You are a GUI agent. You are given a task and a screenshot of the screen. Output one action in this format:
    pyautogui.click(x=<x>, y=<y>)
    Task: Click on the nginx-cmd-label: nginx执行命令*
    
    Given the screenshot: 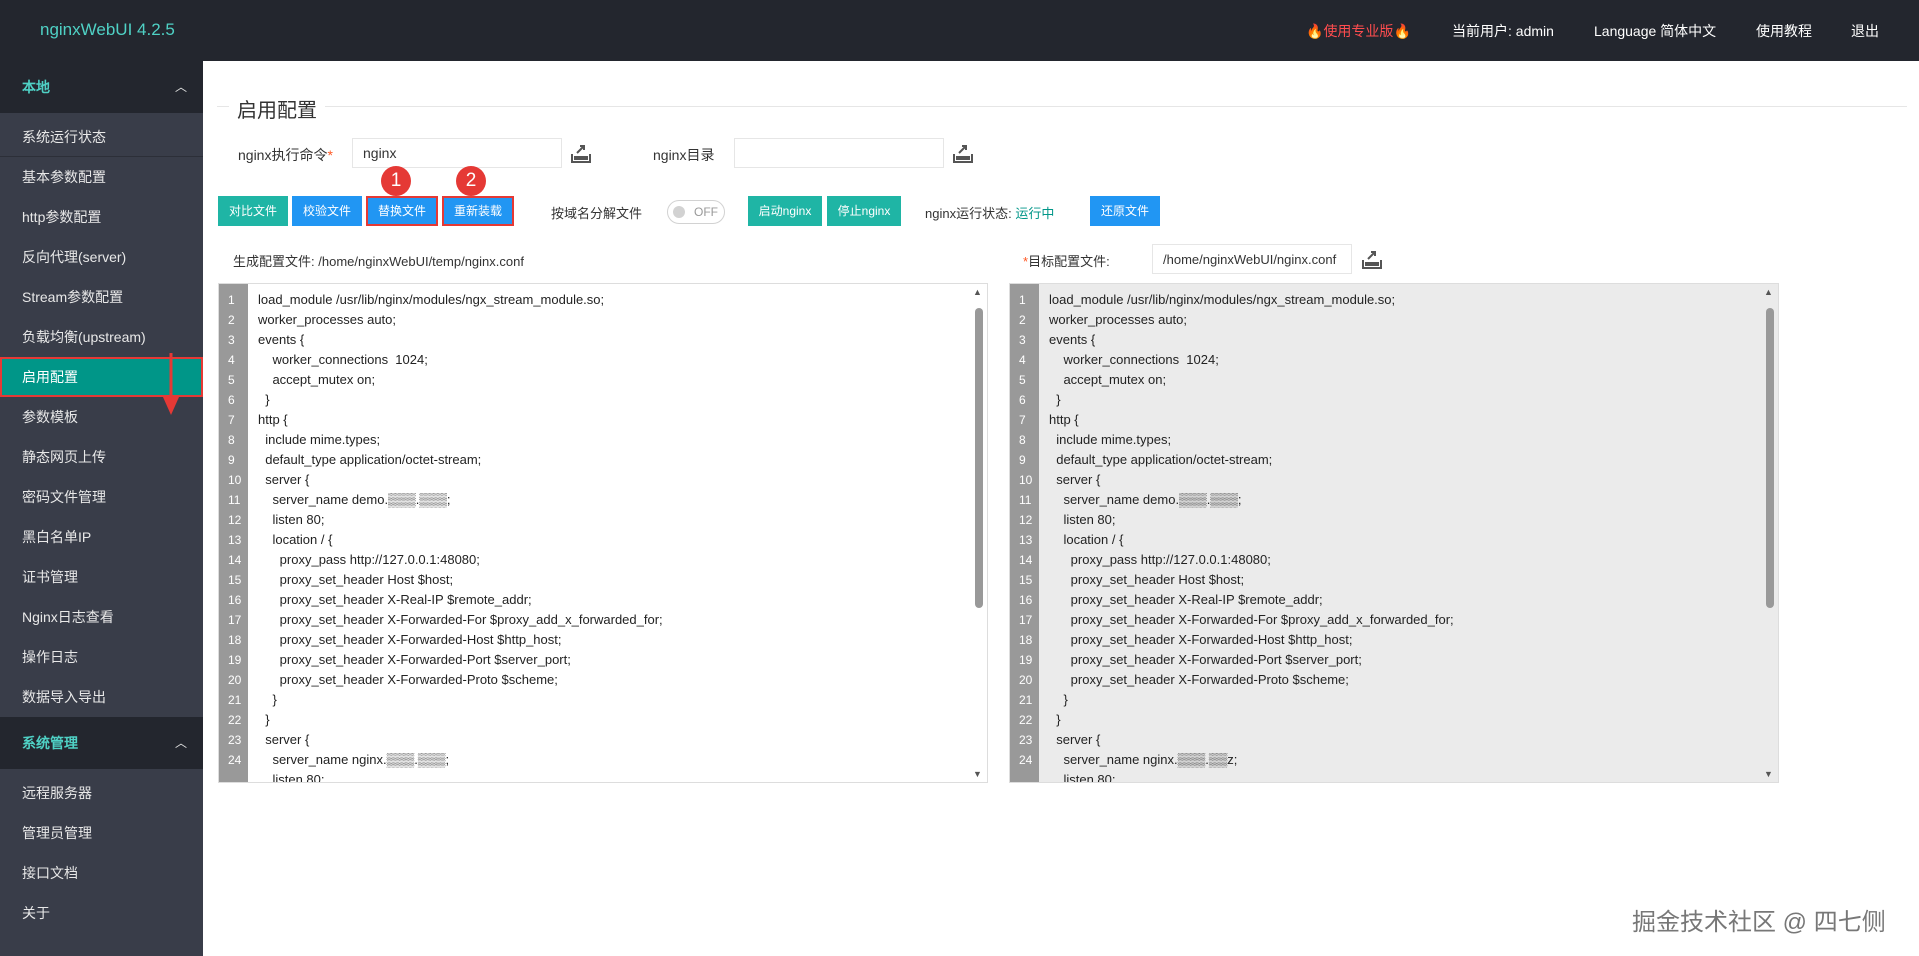 What is the action you would take?
    pyautogui.click(x=285, y=155)
    